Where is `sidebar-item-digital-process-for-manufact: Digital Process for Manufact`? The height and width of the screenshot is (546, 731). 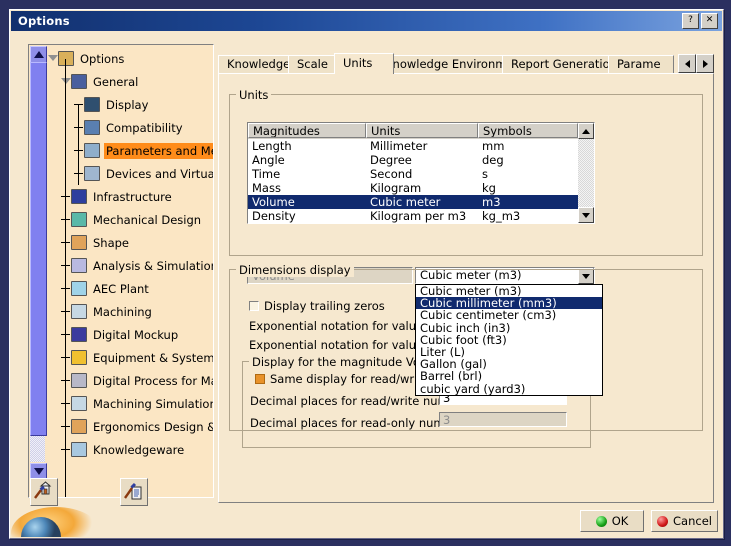
sidebar-item-digital-process-for-manufact: Digital Process for Manufact is located at coordinates (130, 380).